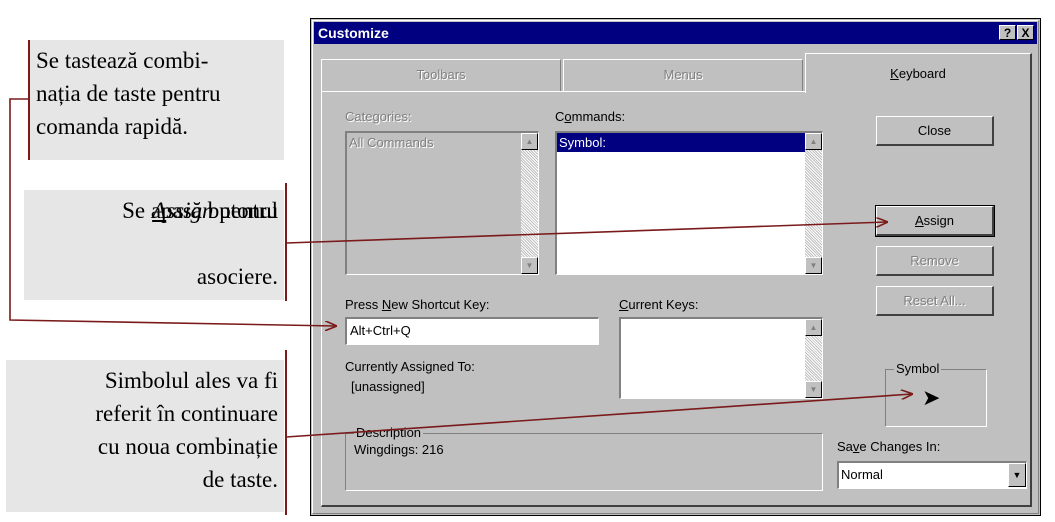 The image size is (1055, 522). I want to click on dialog-title: Customize, so click(353, 33).